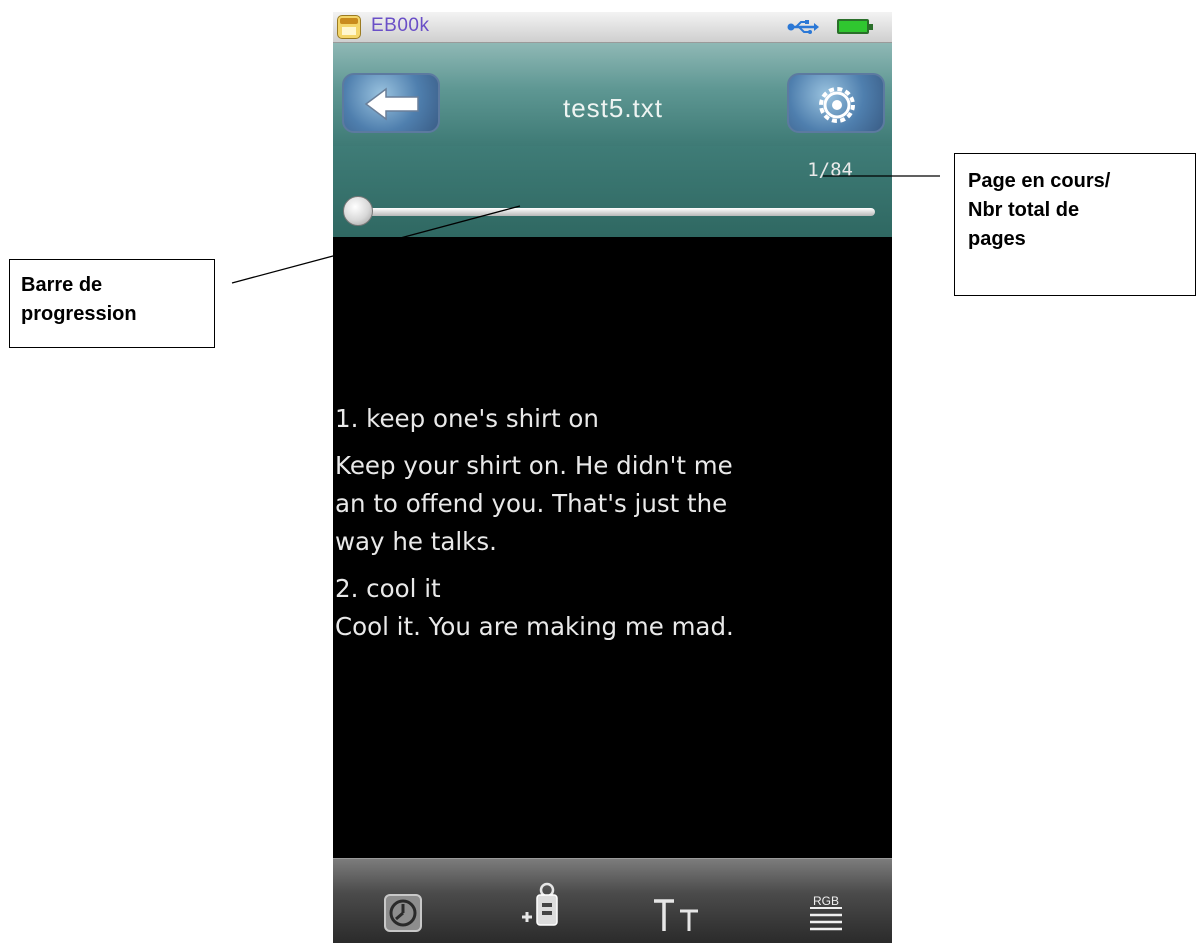 Image resolution: width=1196 pixels, height=943 pixels. Describe the element at coordinates (676, 915) in the screenshot. I see `font-size-icon` at that location.